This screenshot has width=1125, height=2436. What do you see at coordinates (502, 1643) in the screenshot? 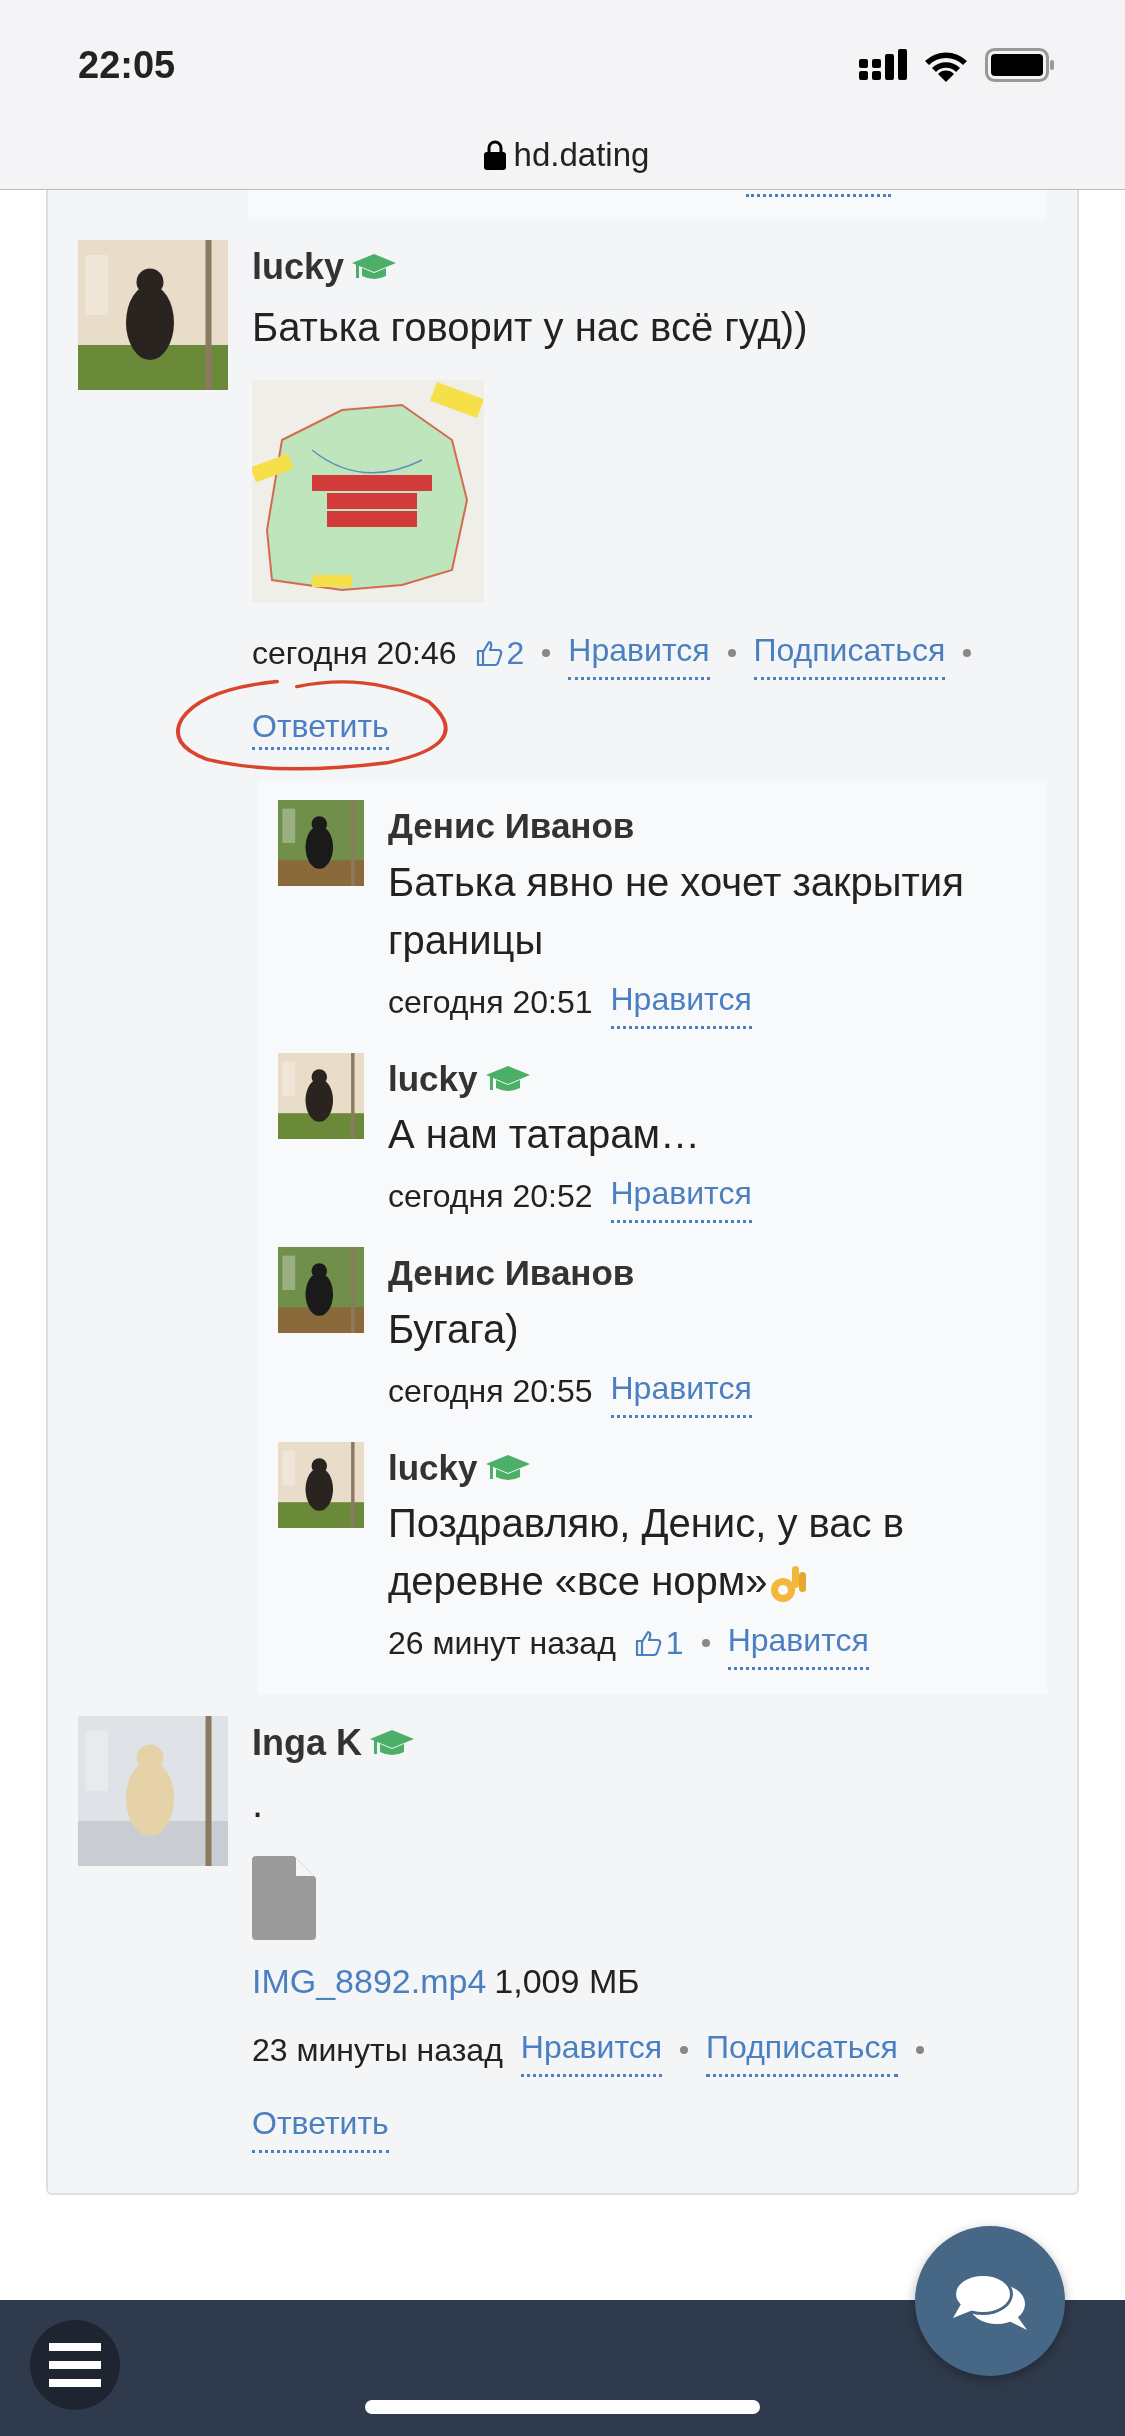
I see `post-time: 26 минут назад` at bounding box center [502, 1643].